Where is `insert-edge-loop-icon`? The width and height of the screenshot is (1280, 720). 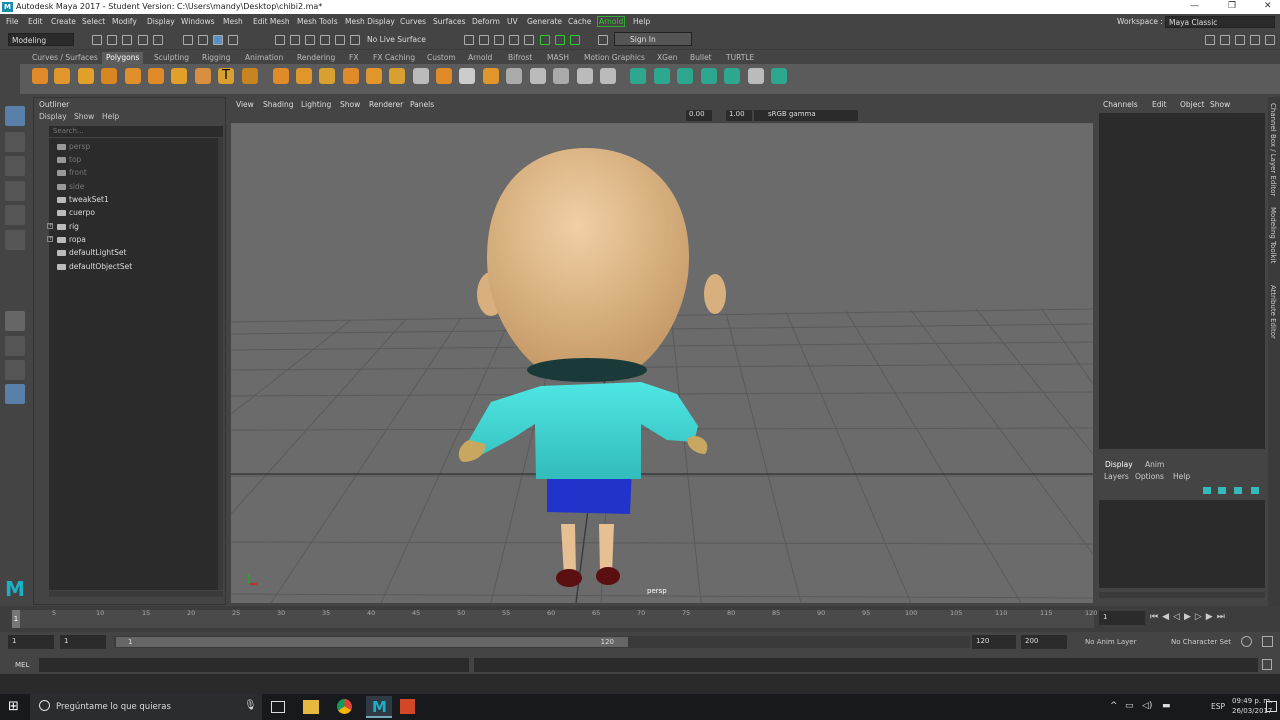 insert-edge-loop-icon is located at coordinates (538, 76).